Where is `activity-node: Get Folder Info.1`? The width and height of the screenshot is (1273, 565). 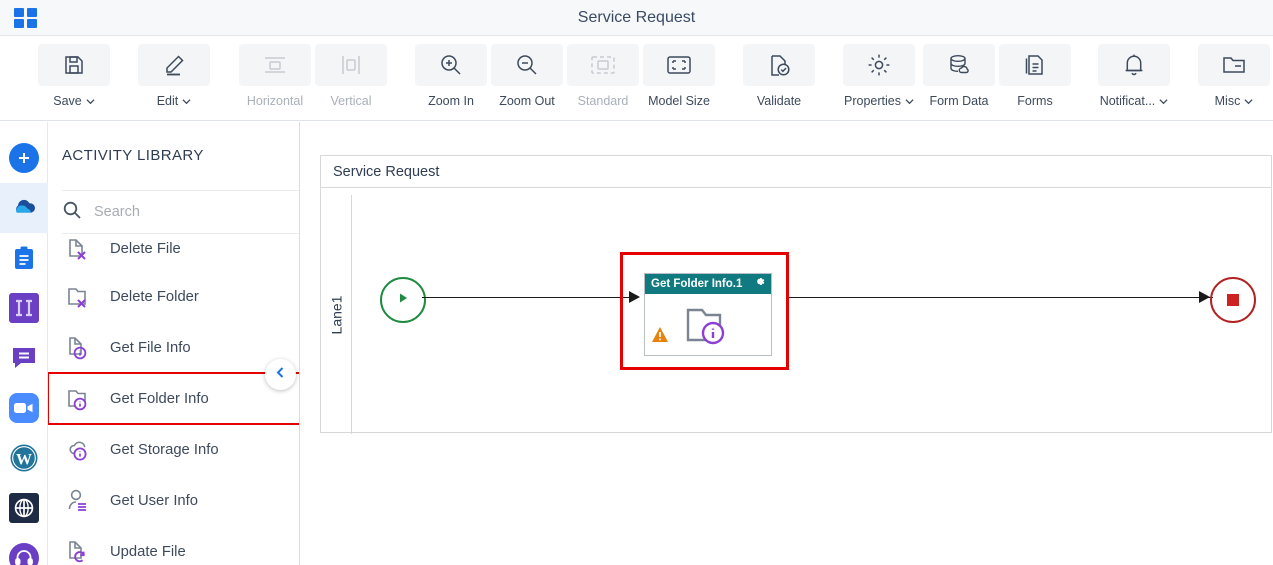 activity-node: Get Folder Info.1 is located at coordinates (708, 314).